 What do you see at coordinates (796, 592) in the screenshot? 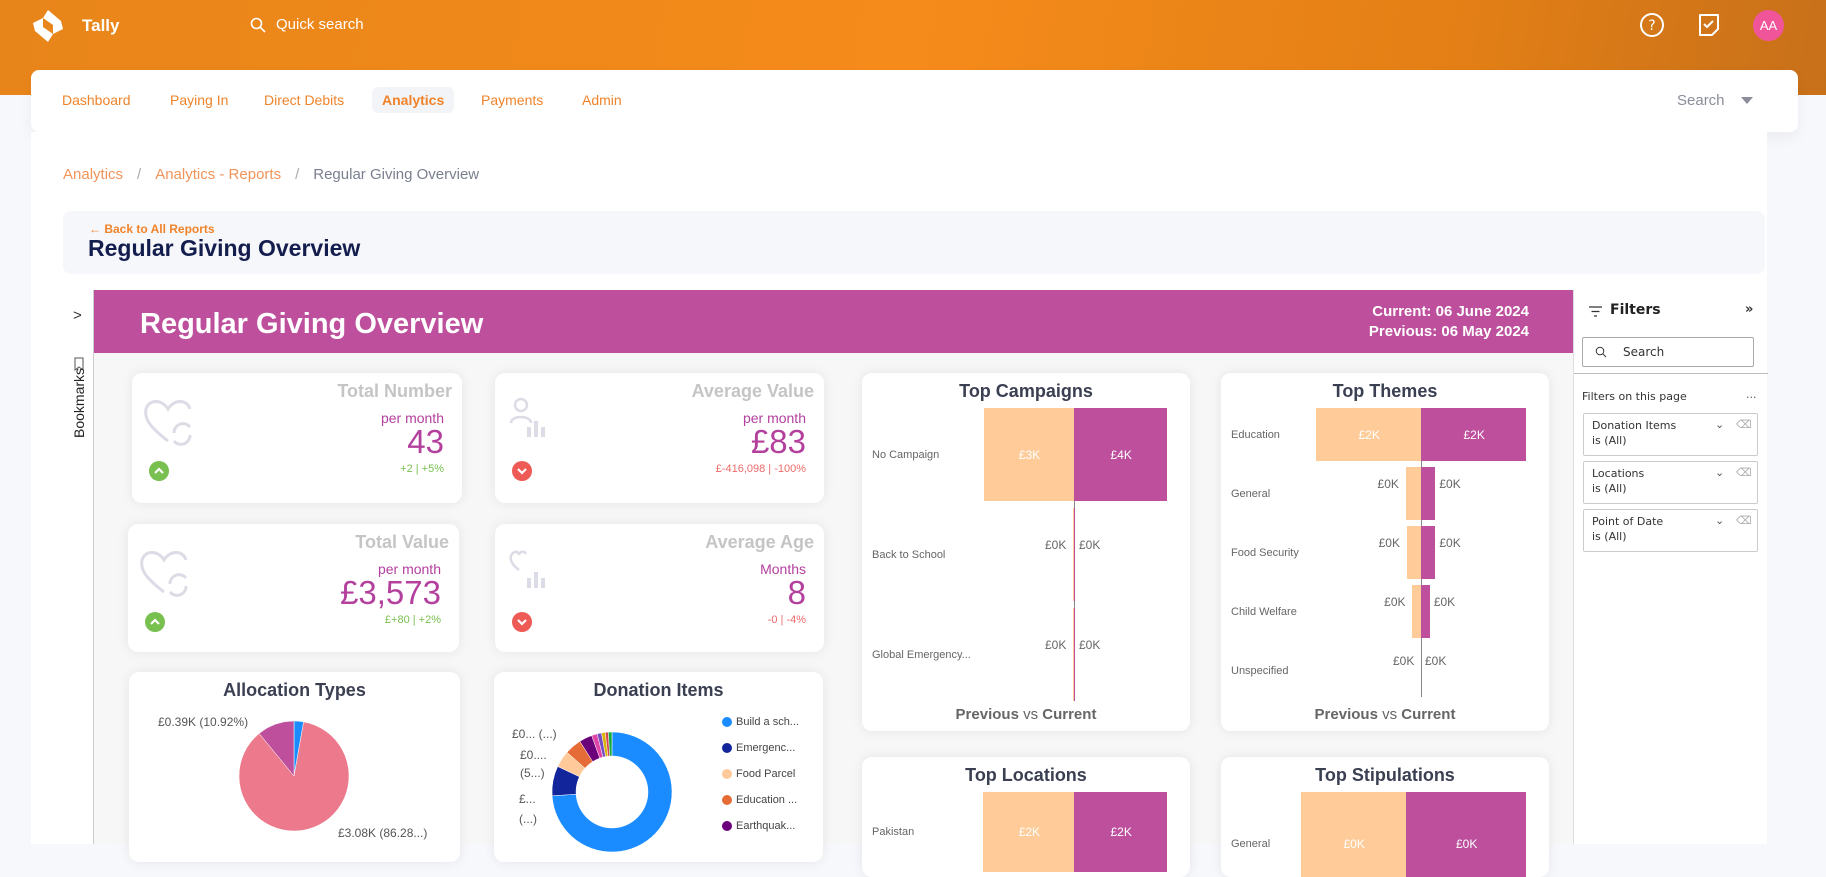
I see `kpi-value: 8` at bounding box center [796, 592].